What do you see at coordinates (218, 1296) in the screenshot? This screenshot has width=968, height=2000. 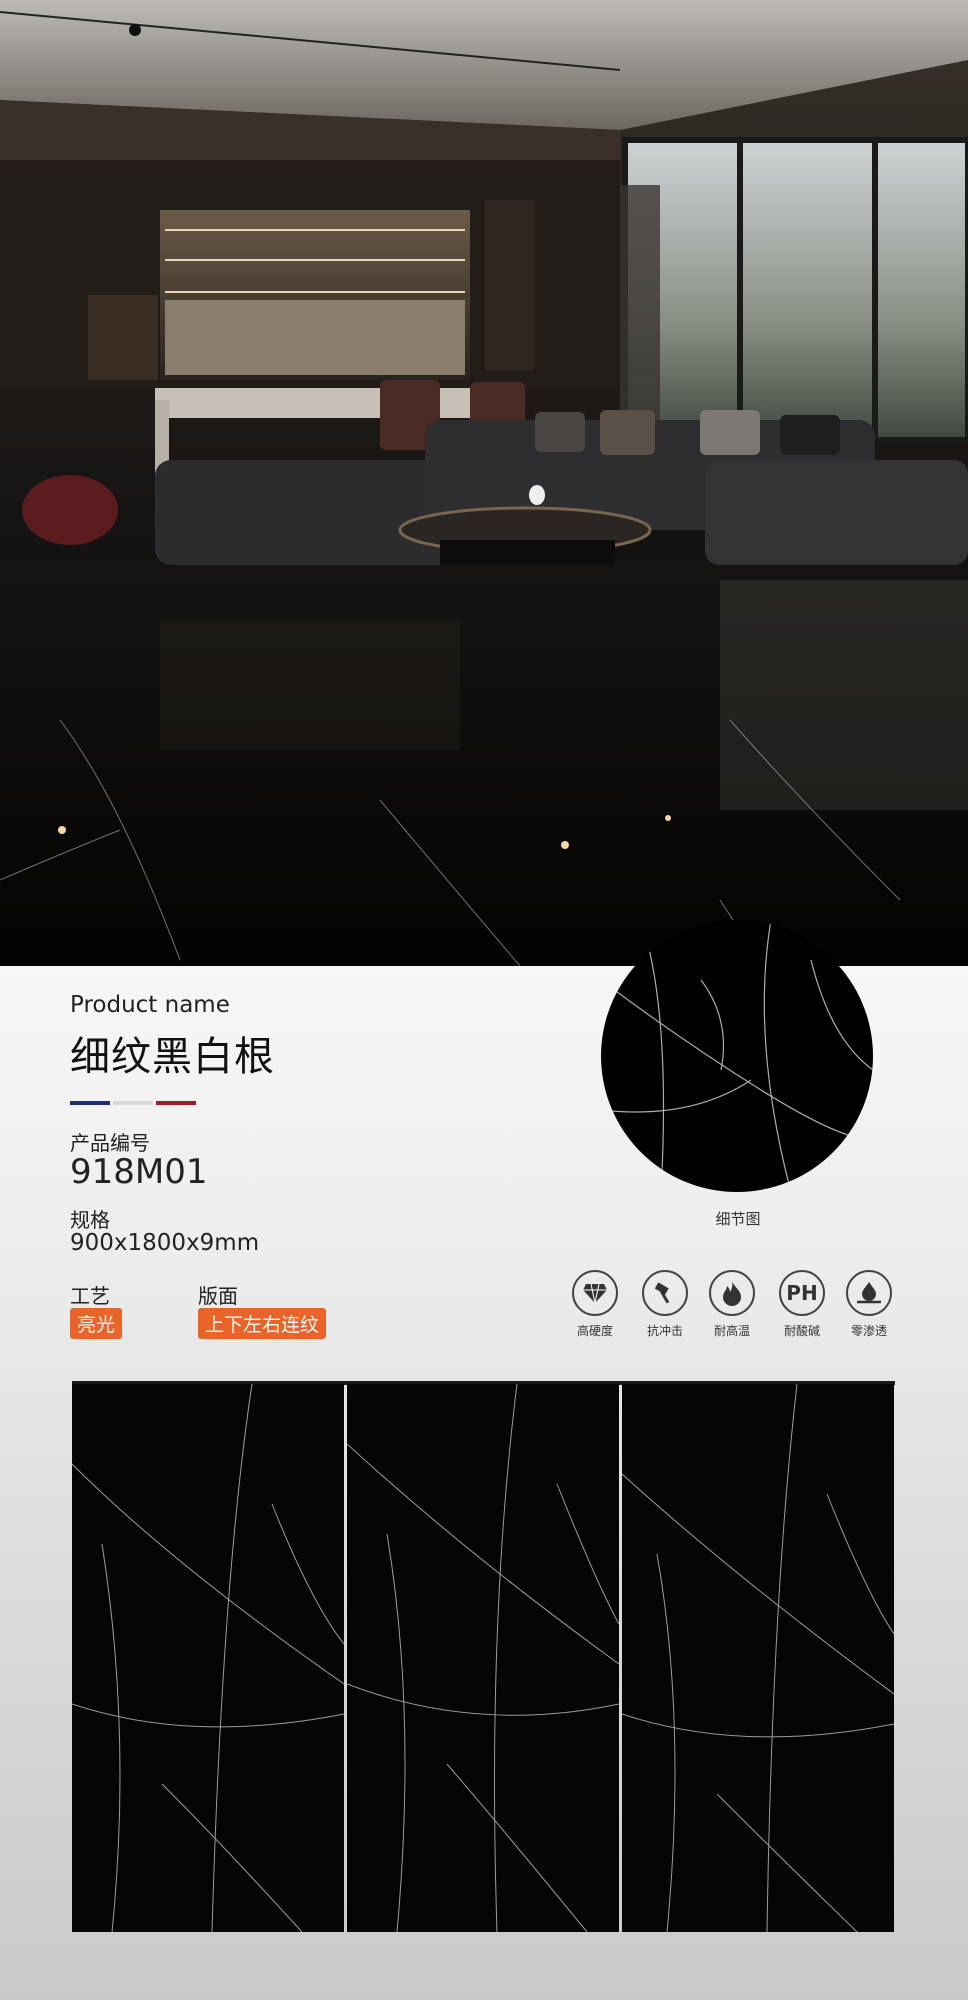 I see `layout-label: 版面` at bounding box center [218, 1296].